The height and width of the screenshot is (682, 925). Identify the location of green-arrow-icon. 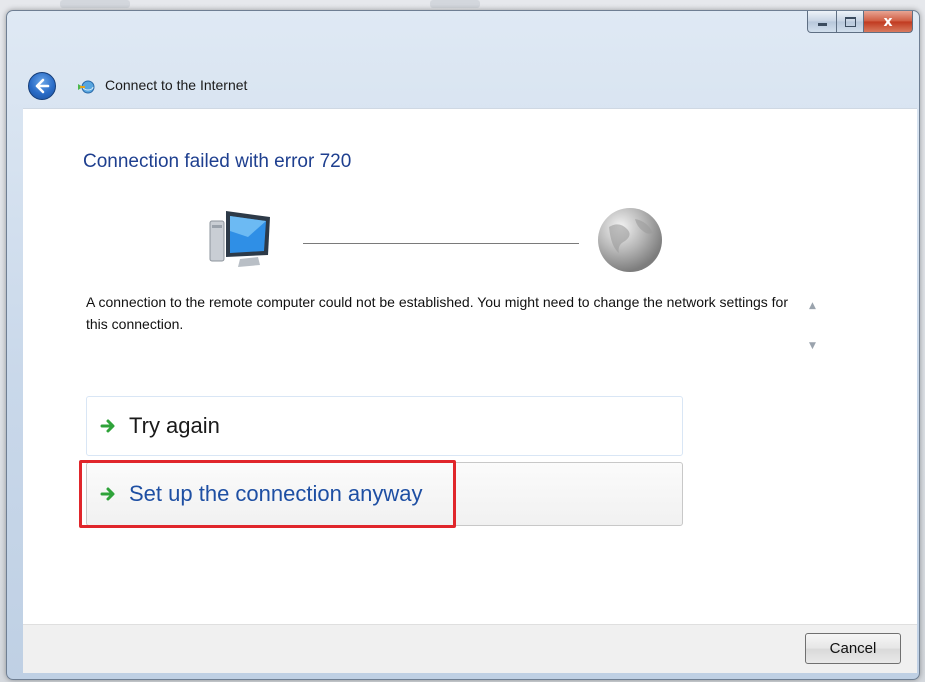
(107, 426).